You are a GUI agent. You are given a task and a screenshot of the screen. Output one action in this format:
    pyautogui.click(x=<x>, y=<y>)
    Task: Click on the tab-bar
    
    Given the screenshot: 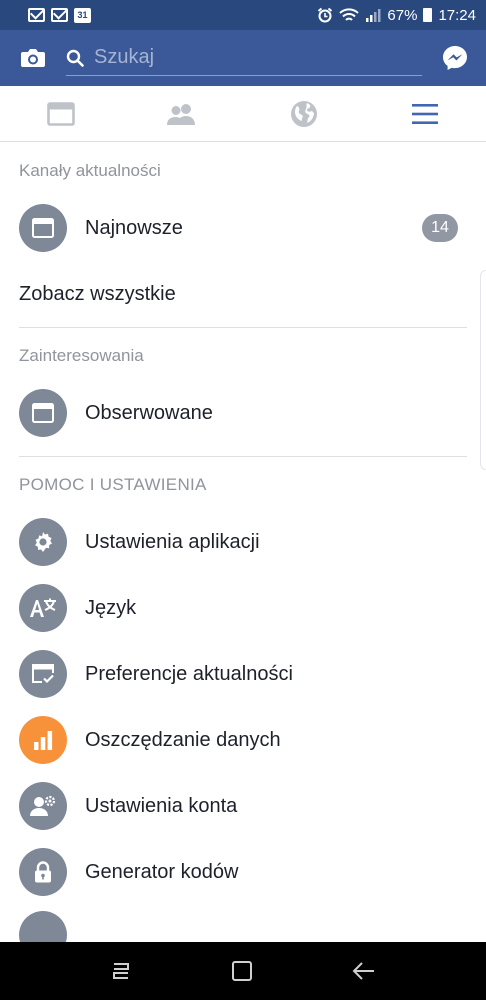 What is the action you would take?
    pyautogui.click(x=243, y=114)
    